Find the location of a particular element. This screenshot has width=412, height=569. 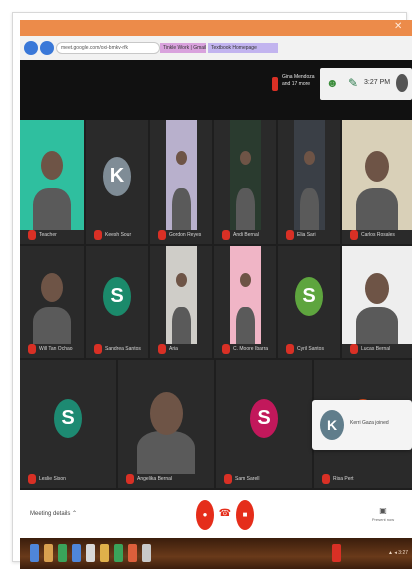

participant-name-chip: Teacher is located at coordinates (55, 235).